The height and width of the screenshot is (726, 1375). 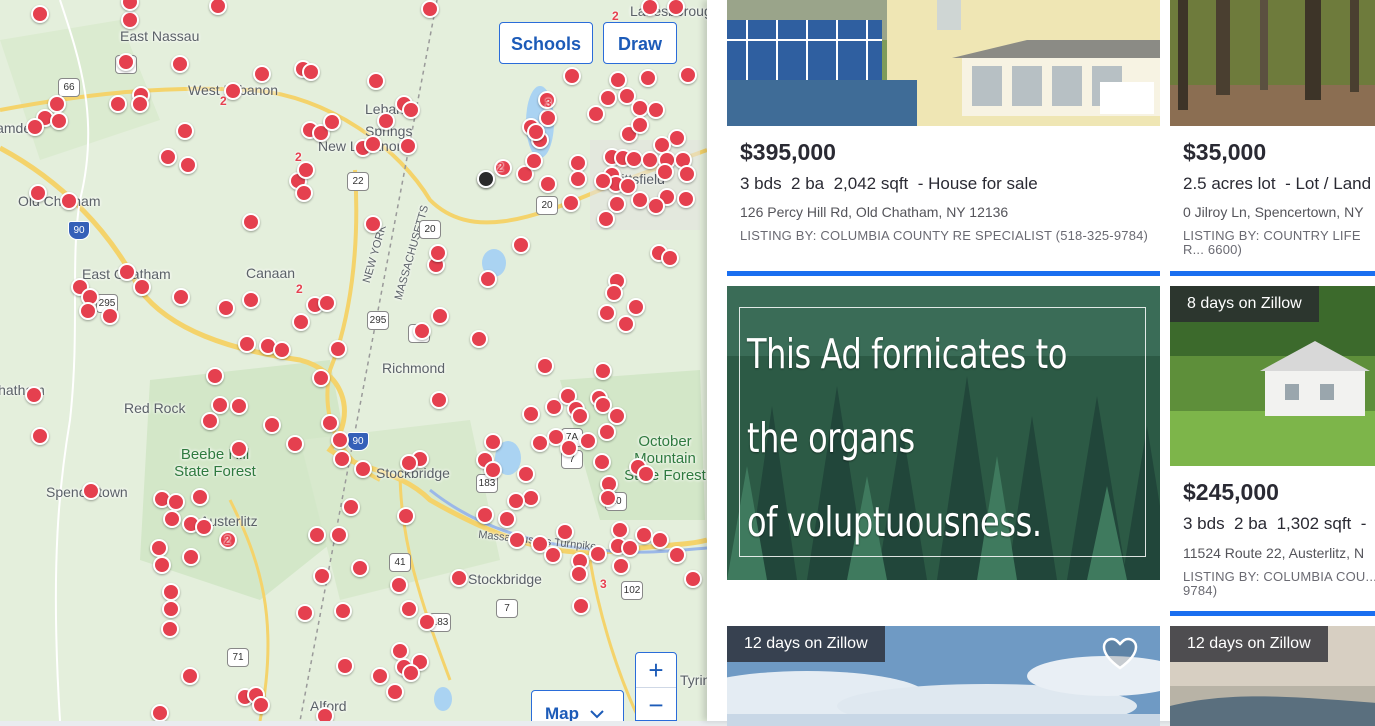 I want to click on draw-button: Draw, so click(x=640, y=43).